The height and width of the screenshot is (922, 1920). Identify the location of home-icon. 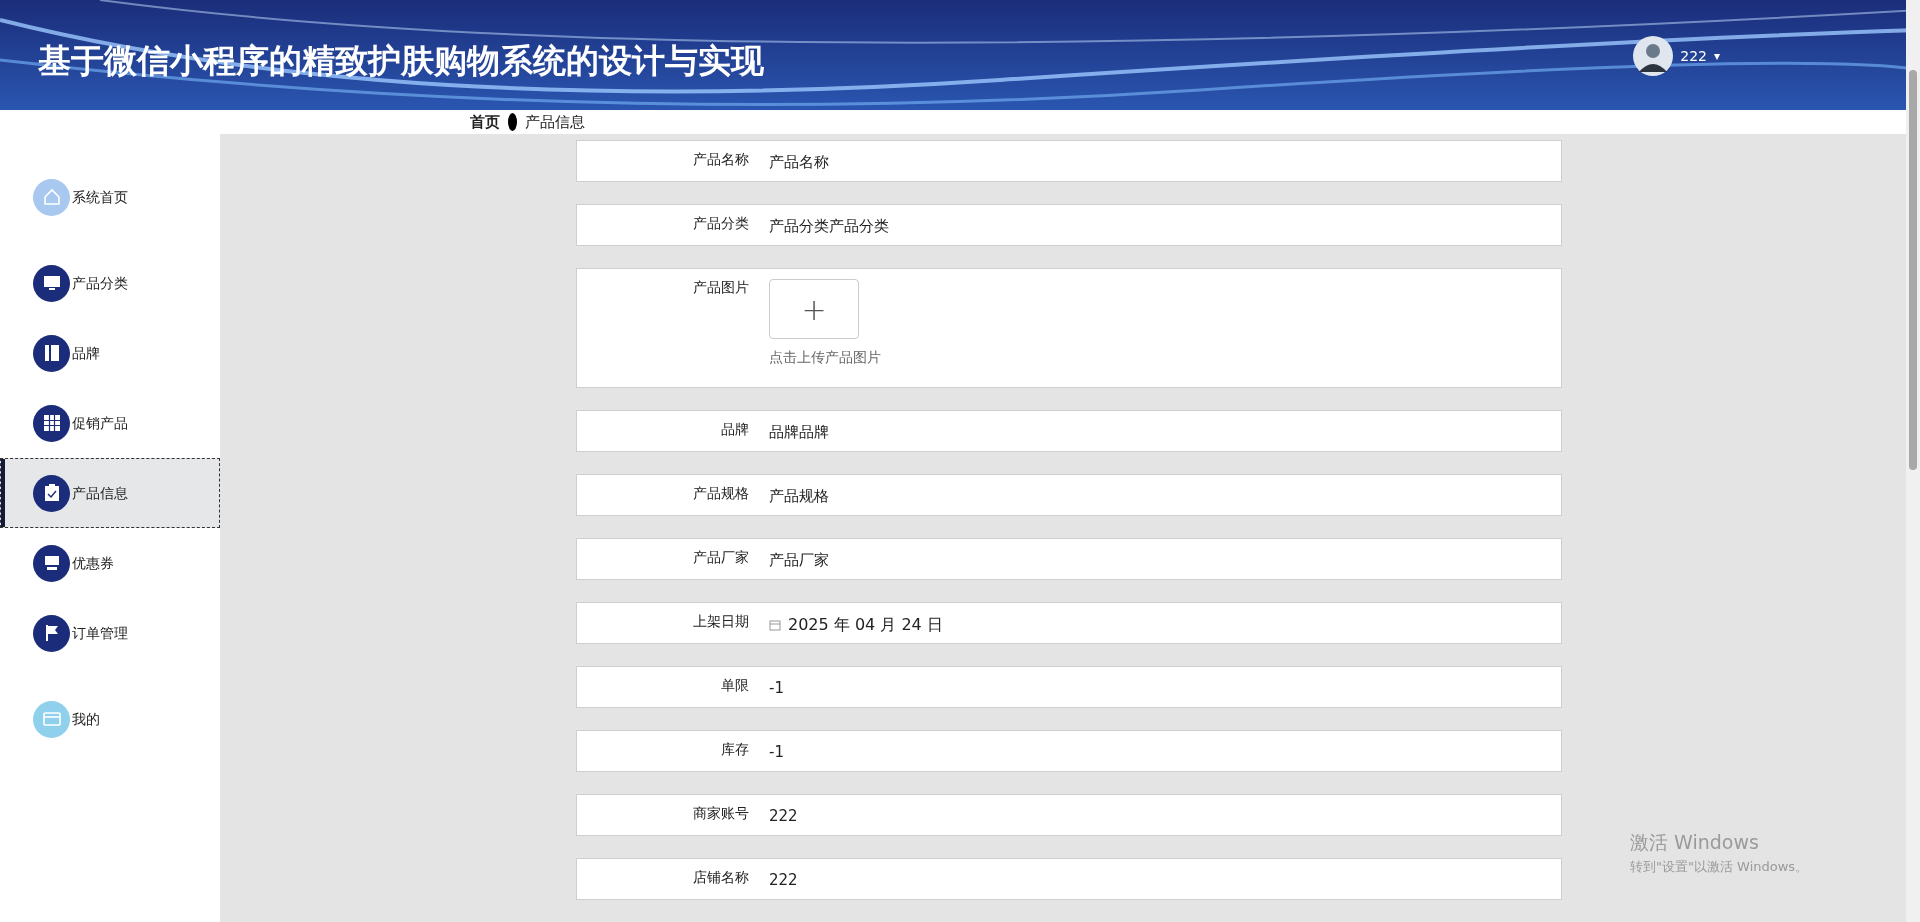
(51, 197).